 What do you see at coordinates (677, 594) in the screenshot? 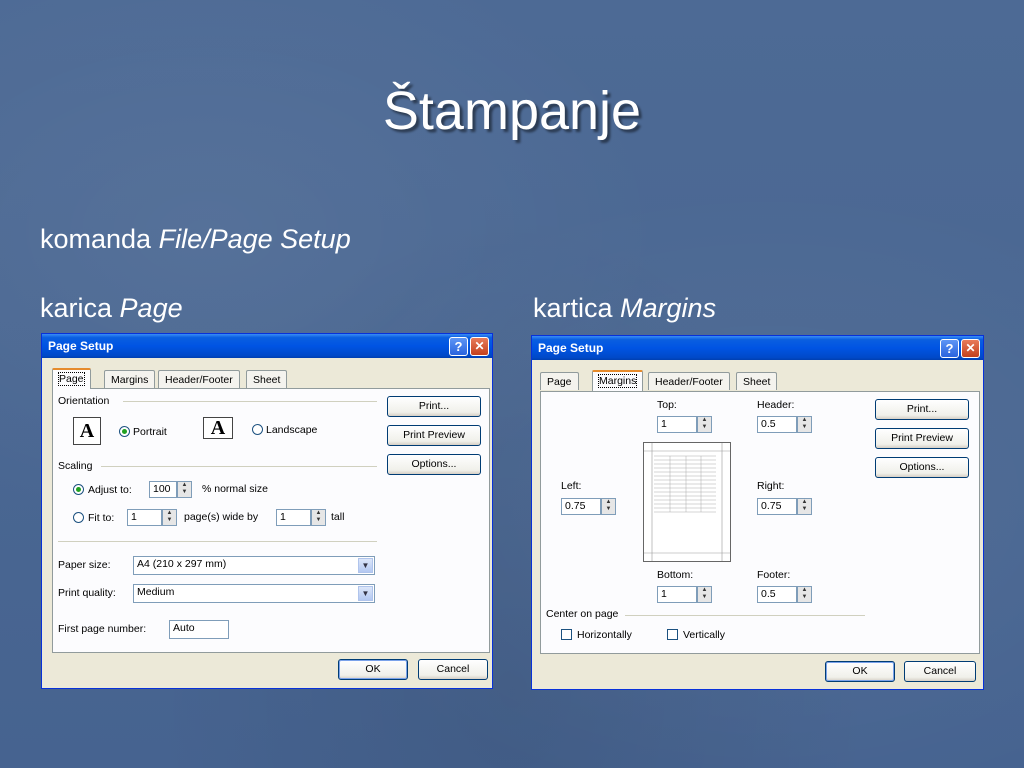
I see `bottom-input: 1` at bounding box center [677, 594].